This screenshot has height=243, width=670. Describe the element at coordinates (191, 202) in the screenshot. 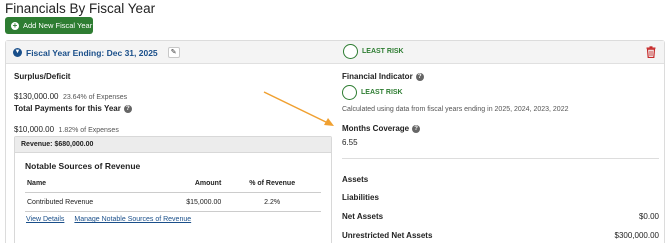

I see `row-amount: $15,000.00` at that location.